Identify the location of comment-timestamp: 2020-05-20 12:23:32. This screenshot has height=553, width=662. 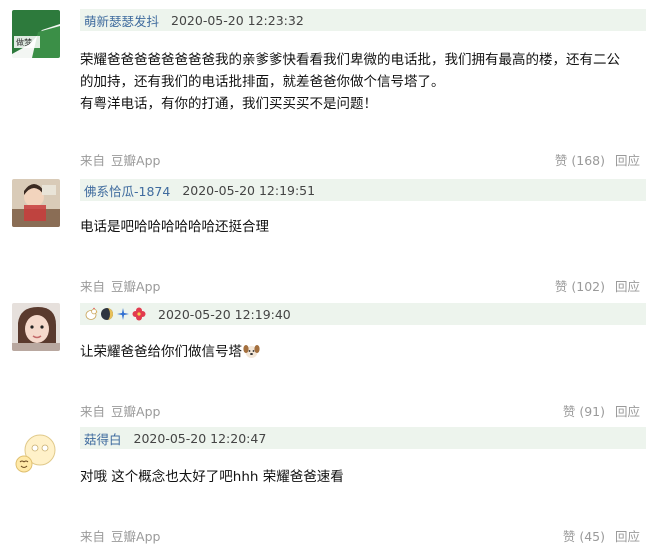
(237, 20).